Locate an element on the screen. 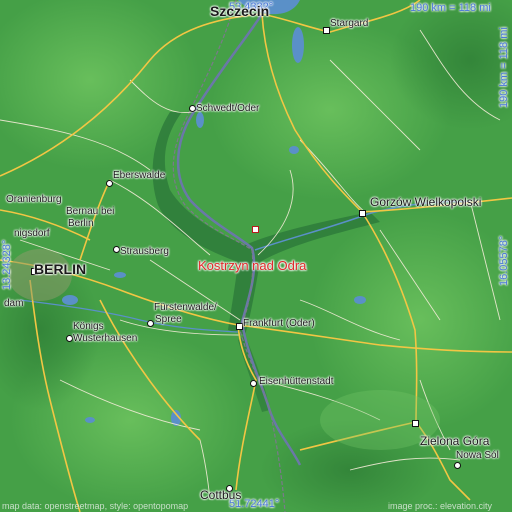 Image resolution: width=512 pixels, height=512 pixels. city-marker-zielona-gora is located at coordinates (415, 423).